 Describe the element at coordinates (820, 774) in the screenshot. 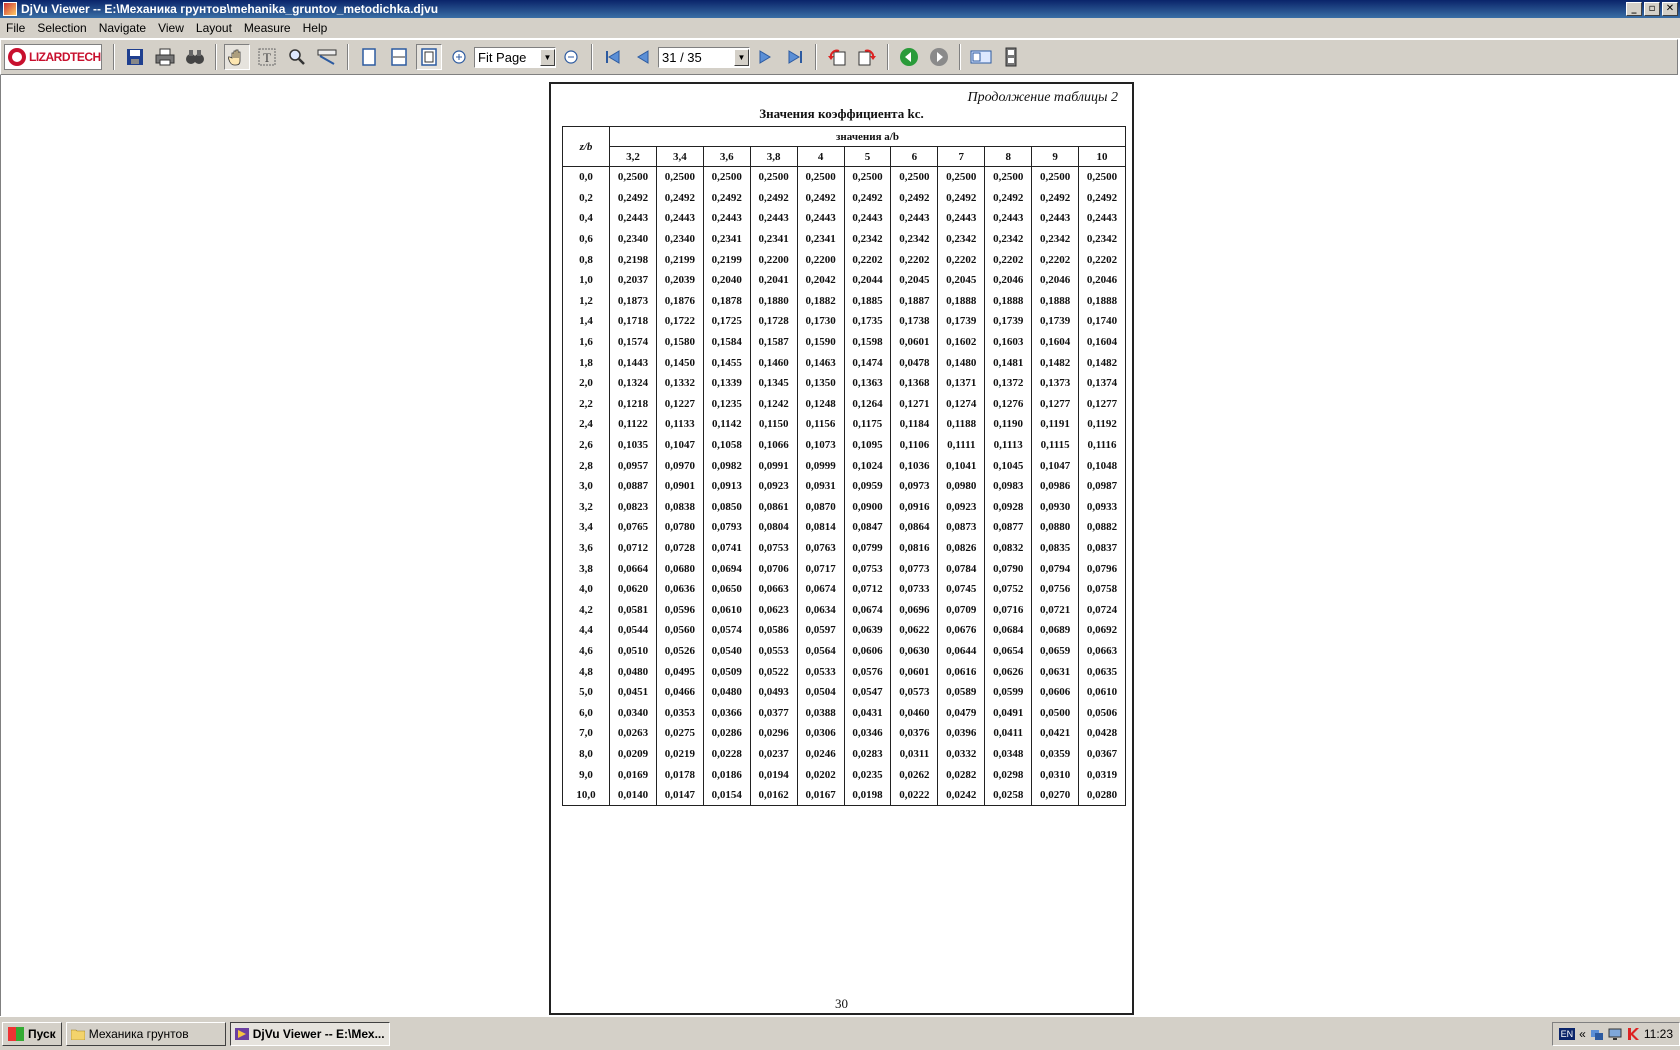

I see `table-cell: 0,0202` at that location.